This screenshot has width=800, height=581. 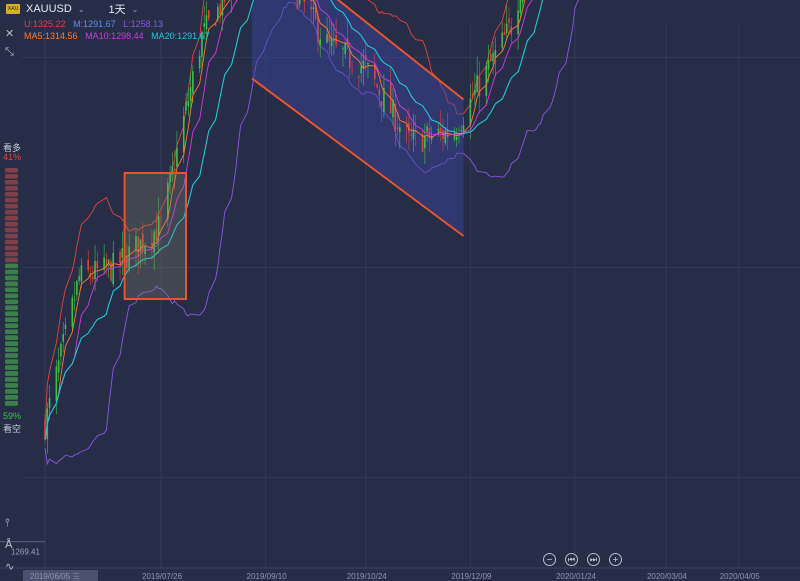 I want to click on bear-label: 看空, so click(x=12, y=429).